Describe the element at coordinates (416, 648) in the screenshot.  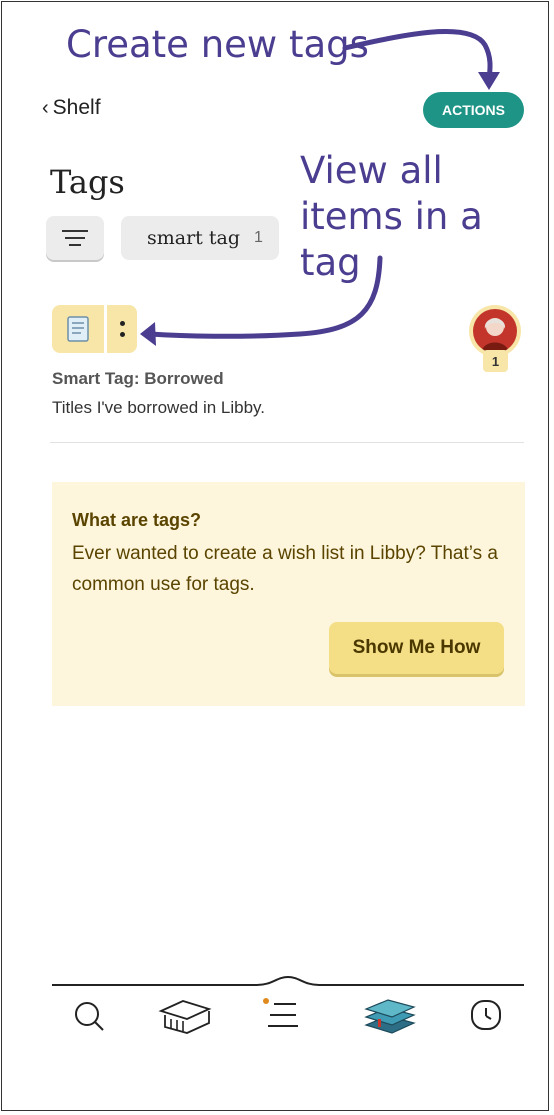
I see `show-me-how-button: Show Me How` at that location.